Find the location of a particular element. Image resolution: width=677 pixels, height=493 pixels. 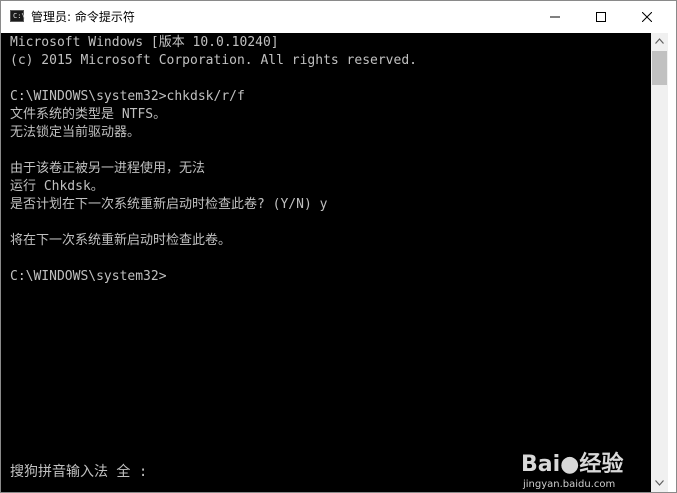

scroll-down-button is located at coordinates (659, 483).